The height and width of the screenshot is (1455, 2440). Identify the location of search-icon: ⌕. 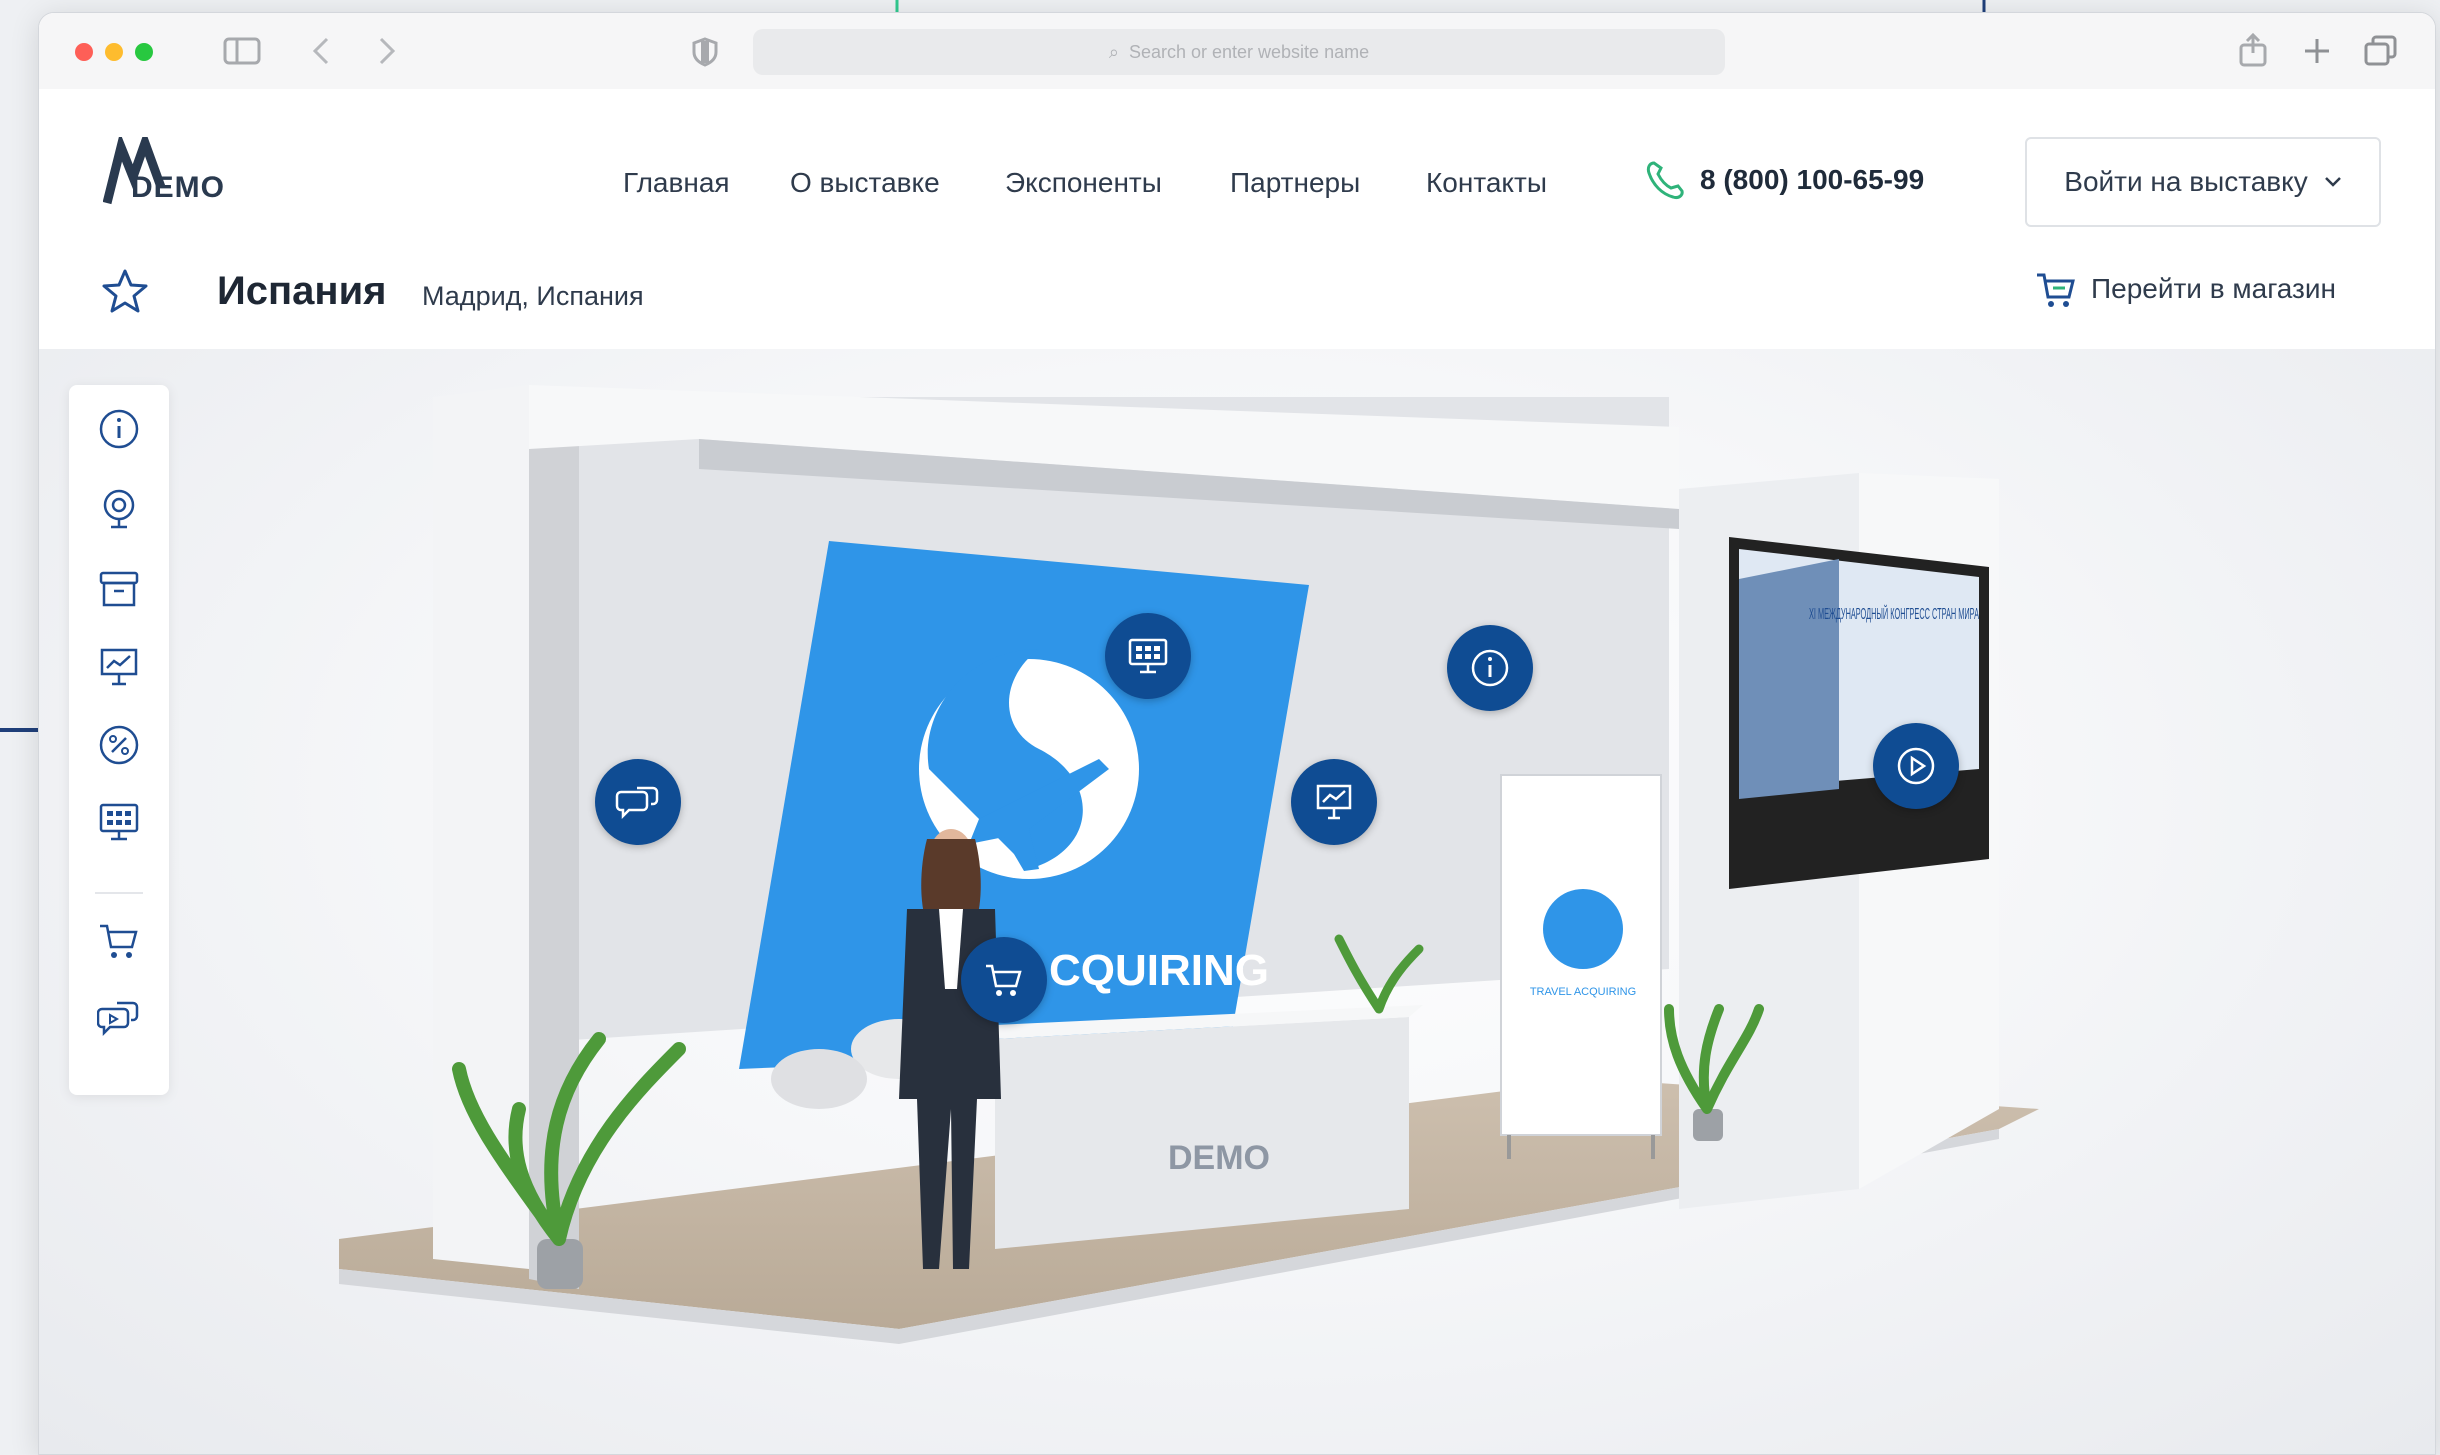
(1113, 51).